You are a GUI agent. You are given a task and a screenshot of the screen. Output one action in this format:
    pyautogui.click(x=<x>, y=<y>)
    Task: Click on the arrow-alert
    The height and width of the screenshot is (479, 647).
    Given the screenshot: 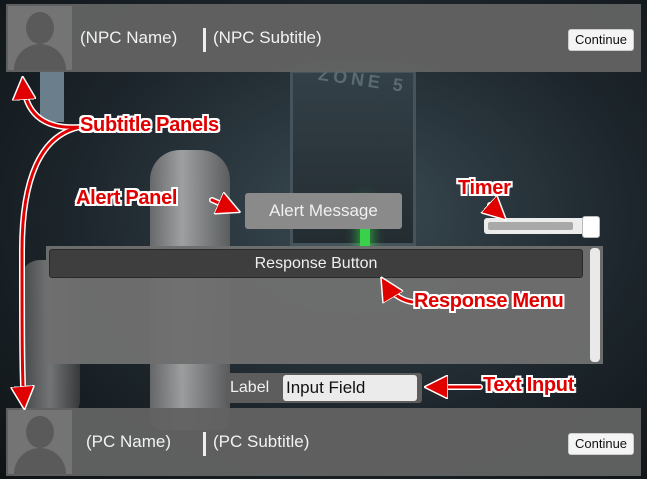 What is the action you would take?
    pyautogui.click(x=222, y=205)
    